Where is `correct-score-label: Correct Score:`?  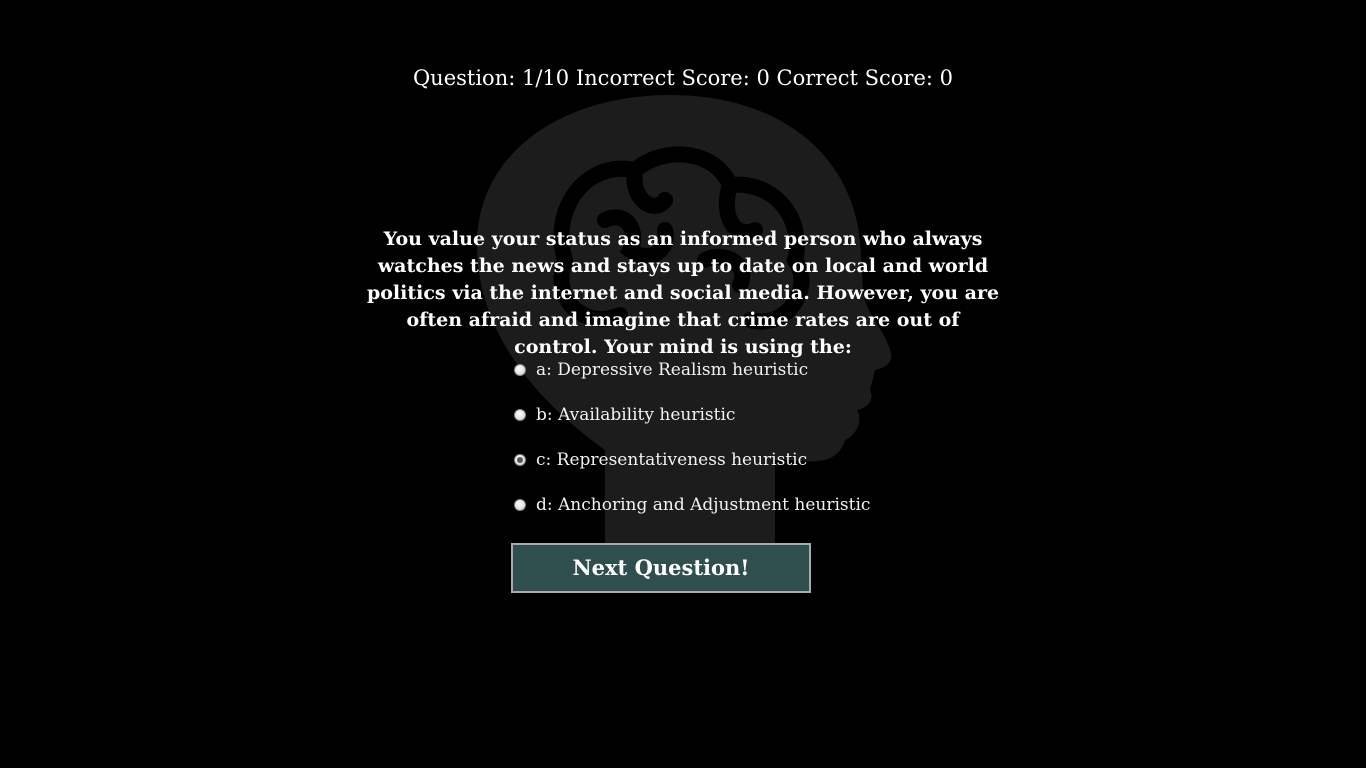
correct-score-label: Correct Score: is located at coordinates (854, 78).